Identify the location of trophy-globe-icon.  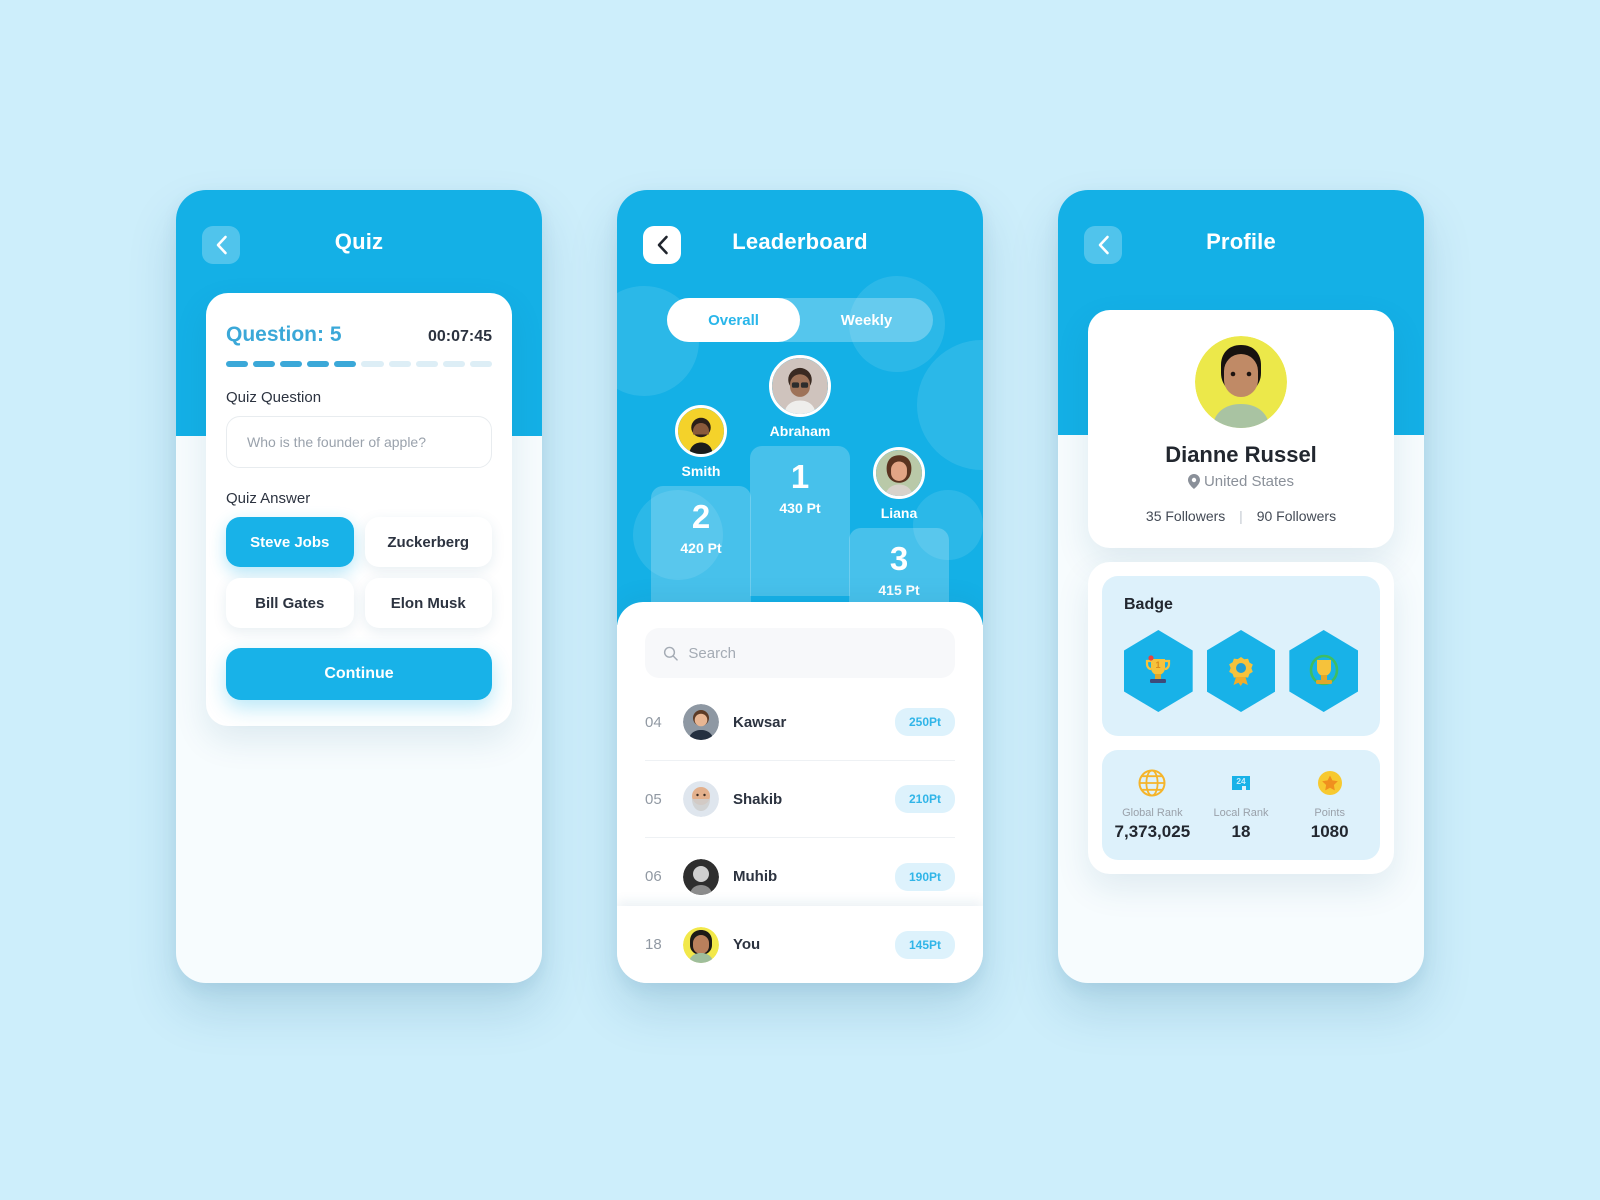
(1323, 670).